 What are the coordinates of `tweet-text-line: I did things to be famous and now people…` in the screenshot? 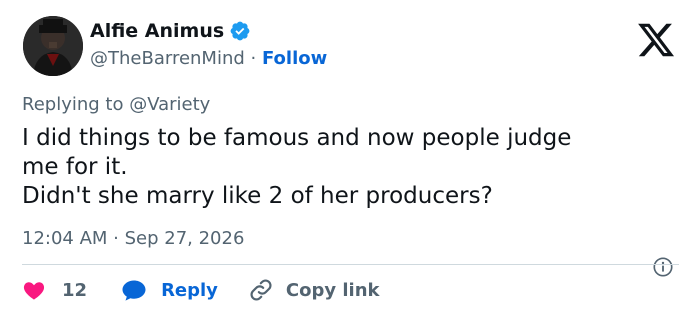 It's located at (297, 138).